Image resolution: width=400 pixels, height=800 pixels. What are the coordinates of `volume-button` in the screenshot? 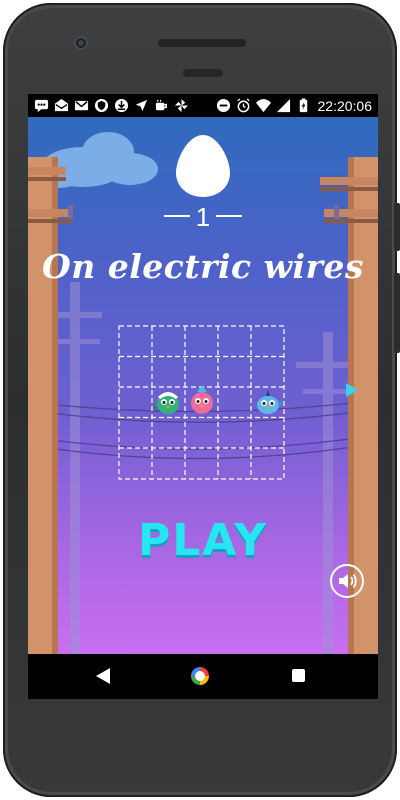 It's located at (397, 313).